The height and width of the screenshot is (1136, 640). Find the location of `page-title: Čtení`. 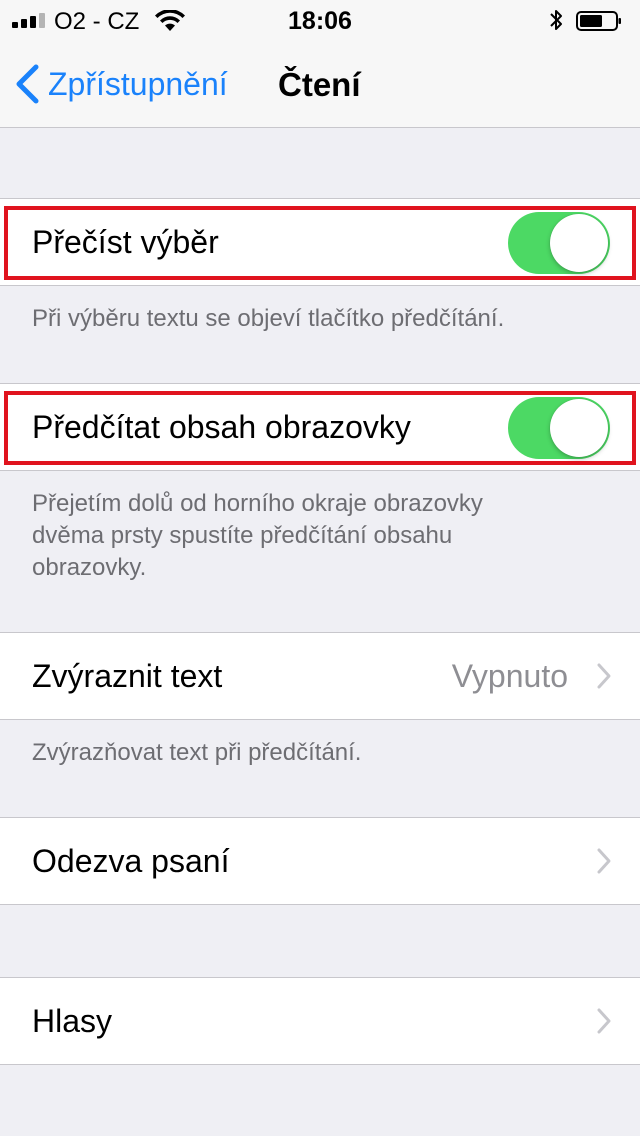

page-title: Čtení is located at coordinates (319, 84).